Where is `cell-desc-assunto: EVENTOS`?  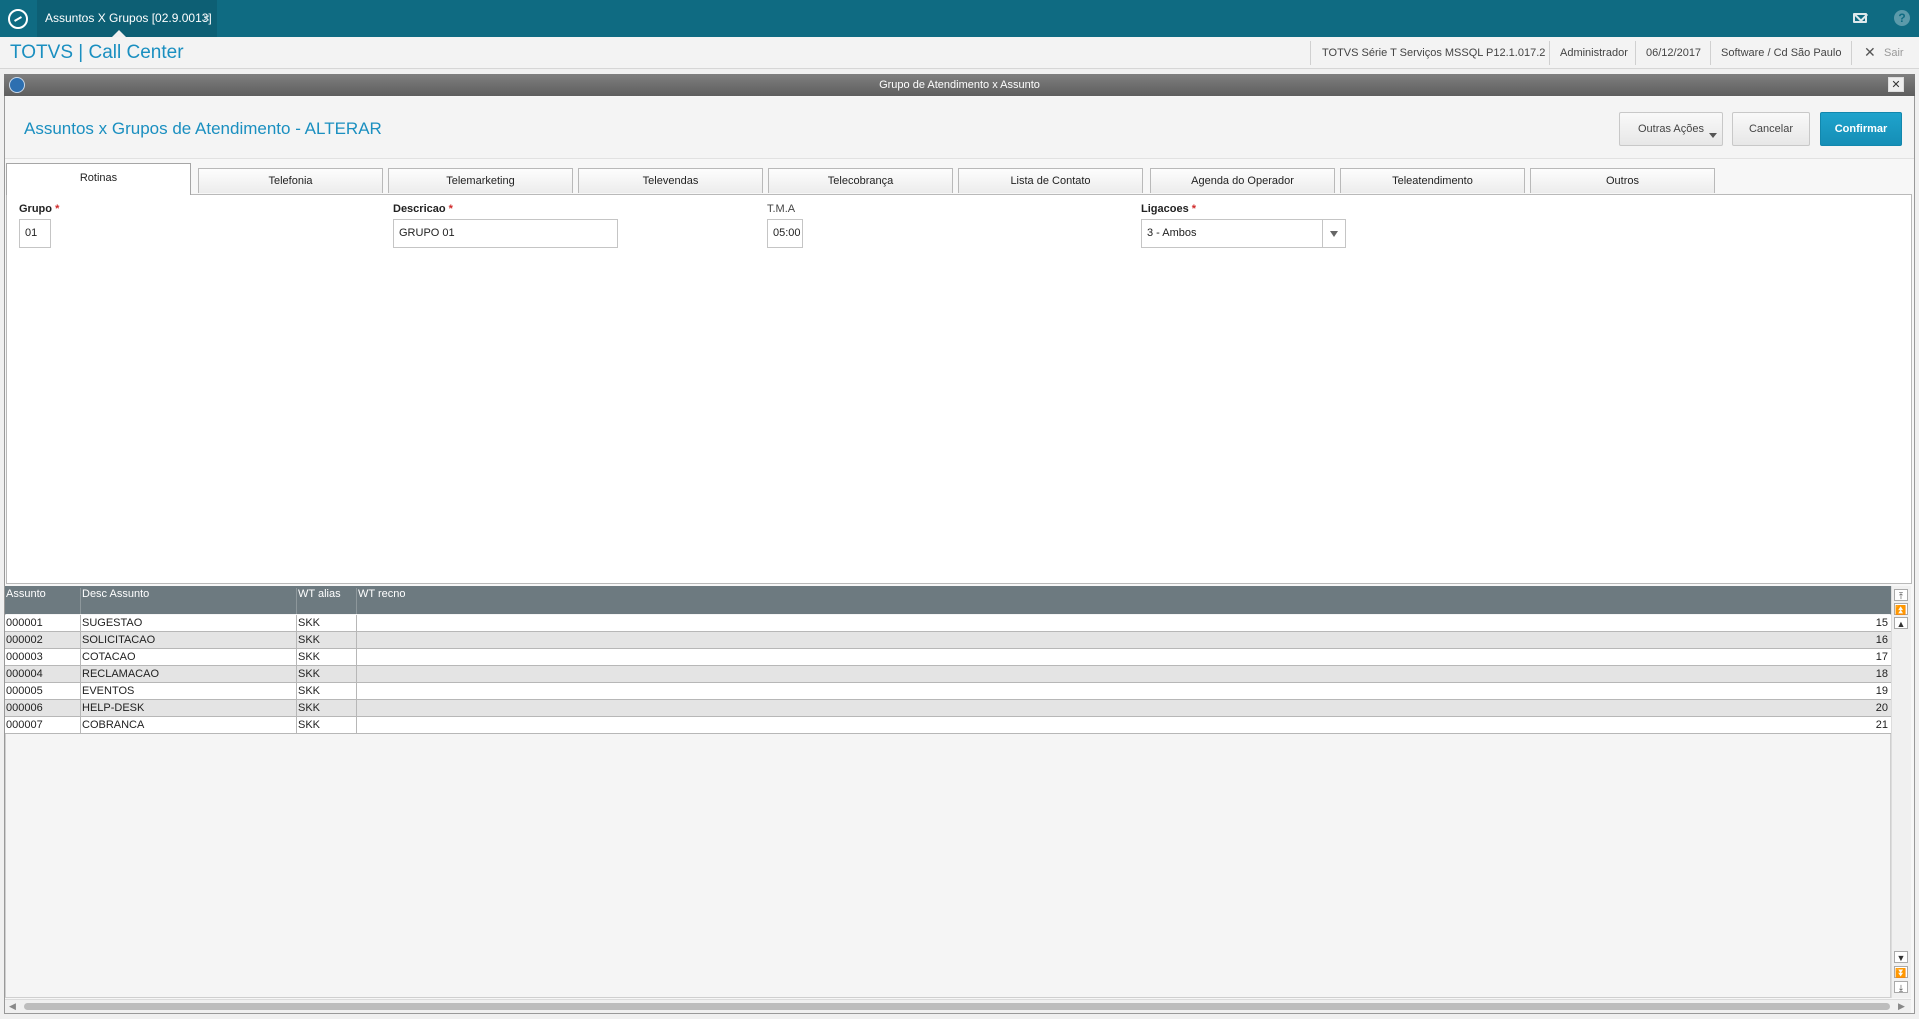
cell-desc-assunto: EVENTOS is located at coordinates (189, 691).